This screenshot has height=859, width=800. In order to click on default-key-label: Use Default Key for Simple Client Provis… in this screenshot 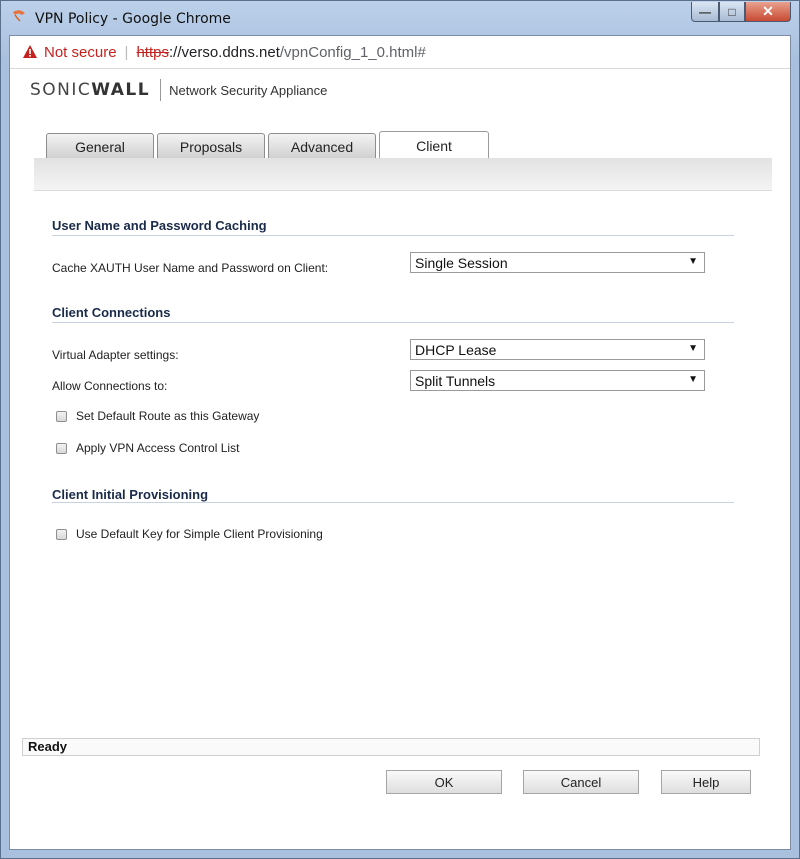, I will do `click(199, 534)`.